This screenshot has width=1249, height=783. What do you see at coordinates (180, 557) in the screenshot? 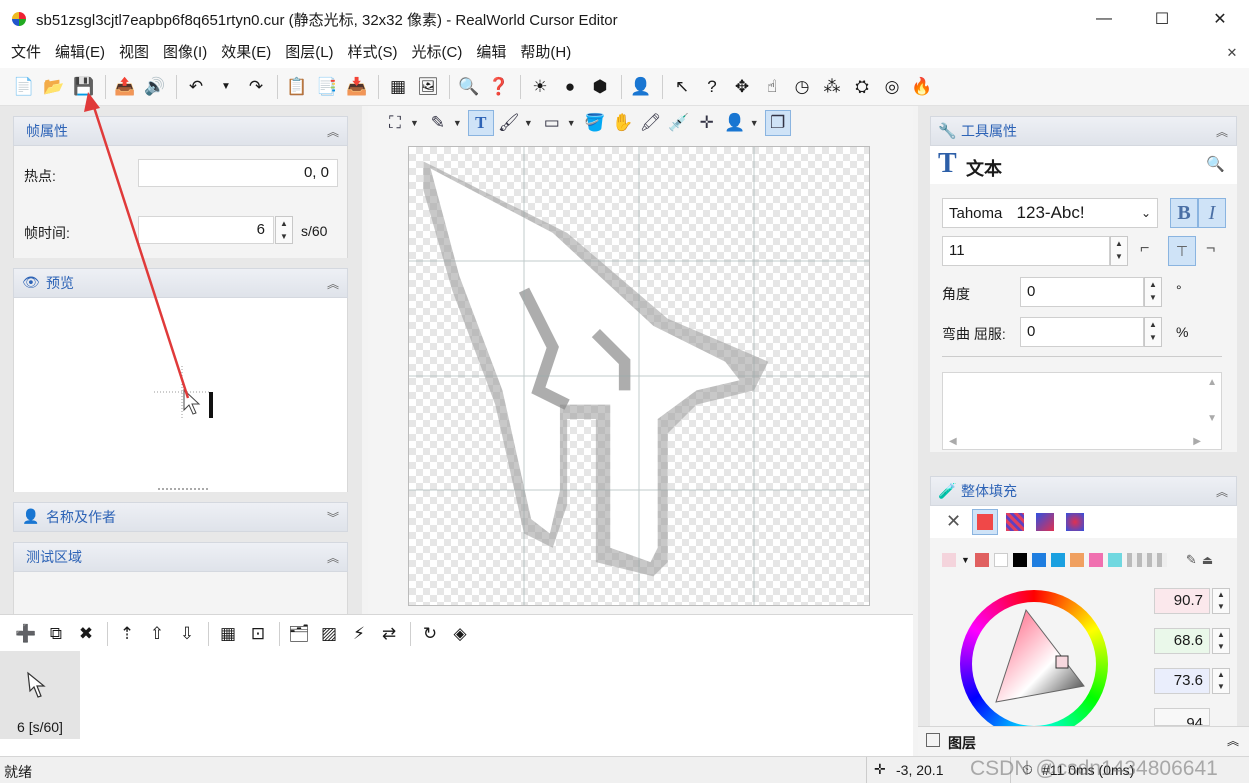
I see `test-area-header: 测试区域 ︽` at bounding box center [180, 557].